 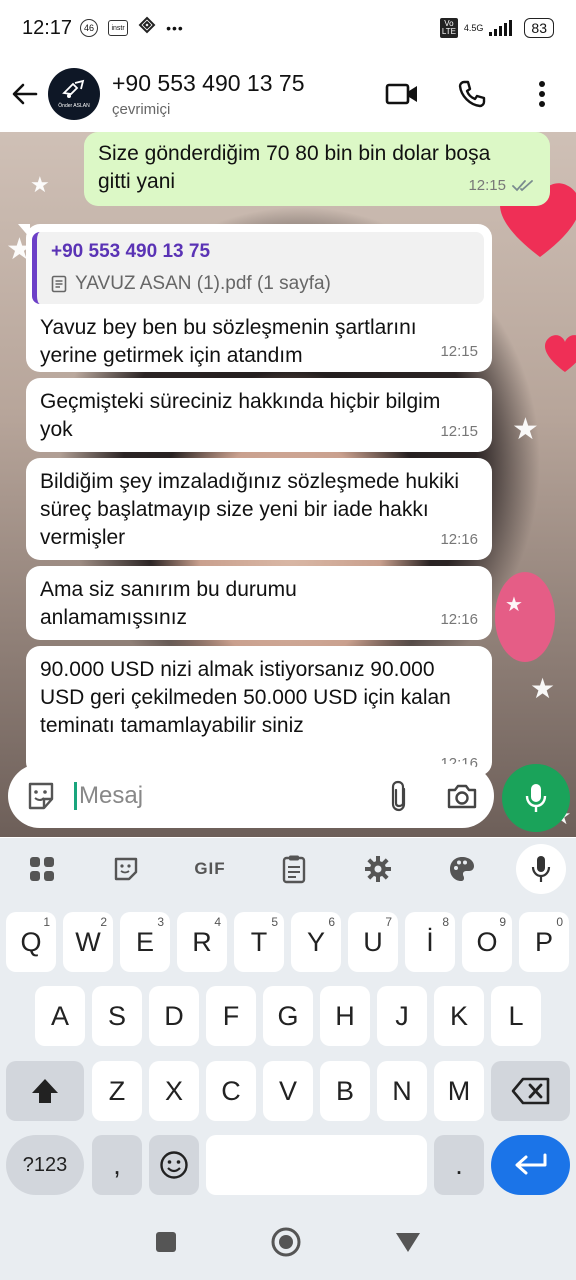 I want to click on home-button, so click(x=286, y=1244).